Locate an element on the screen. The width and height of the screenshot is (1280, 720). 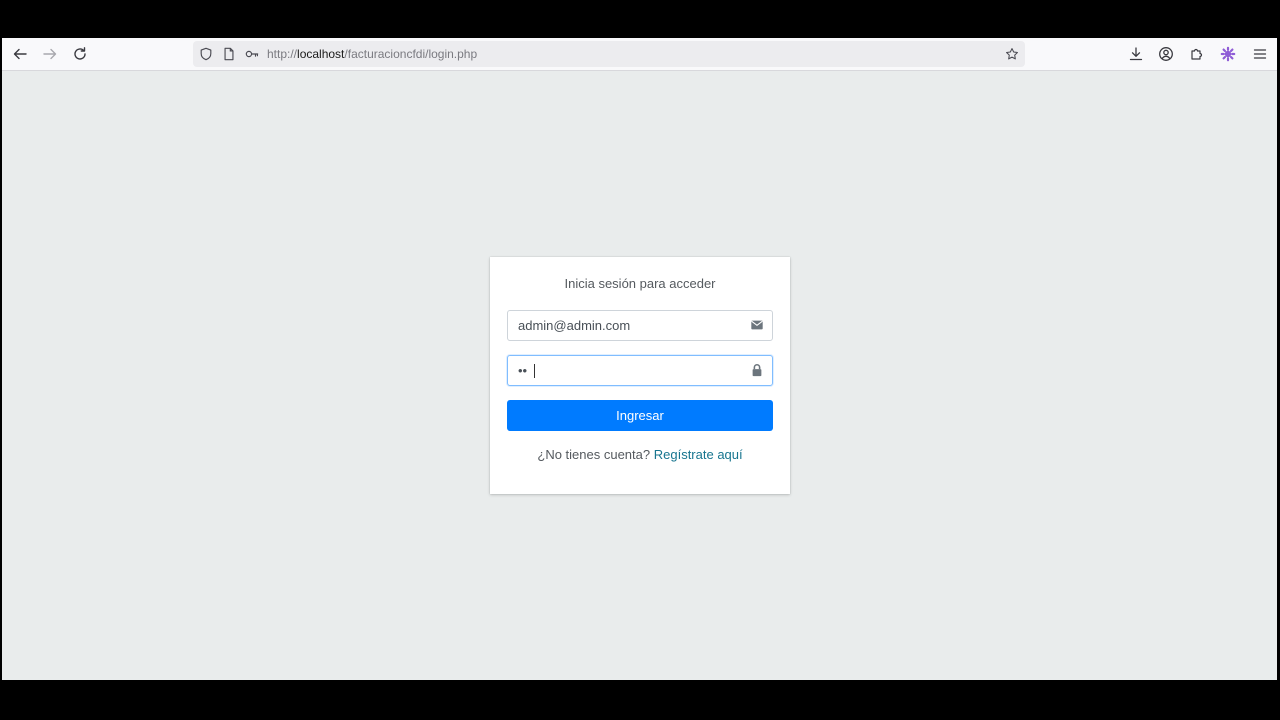
register-line: ¿No tienes cuenta? Regístrate aquí is located at coordinates (640, 454).